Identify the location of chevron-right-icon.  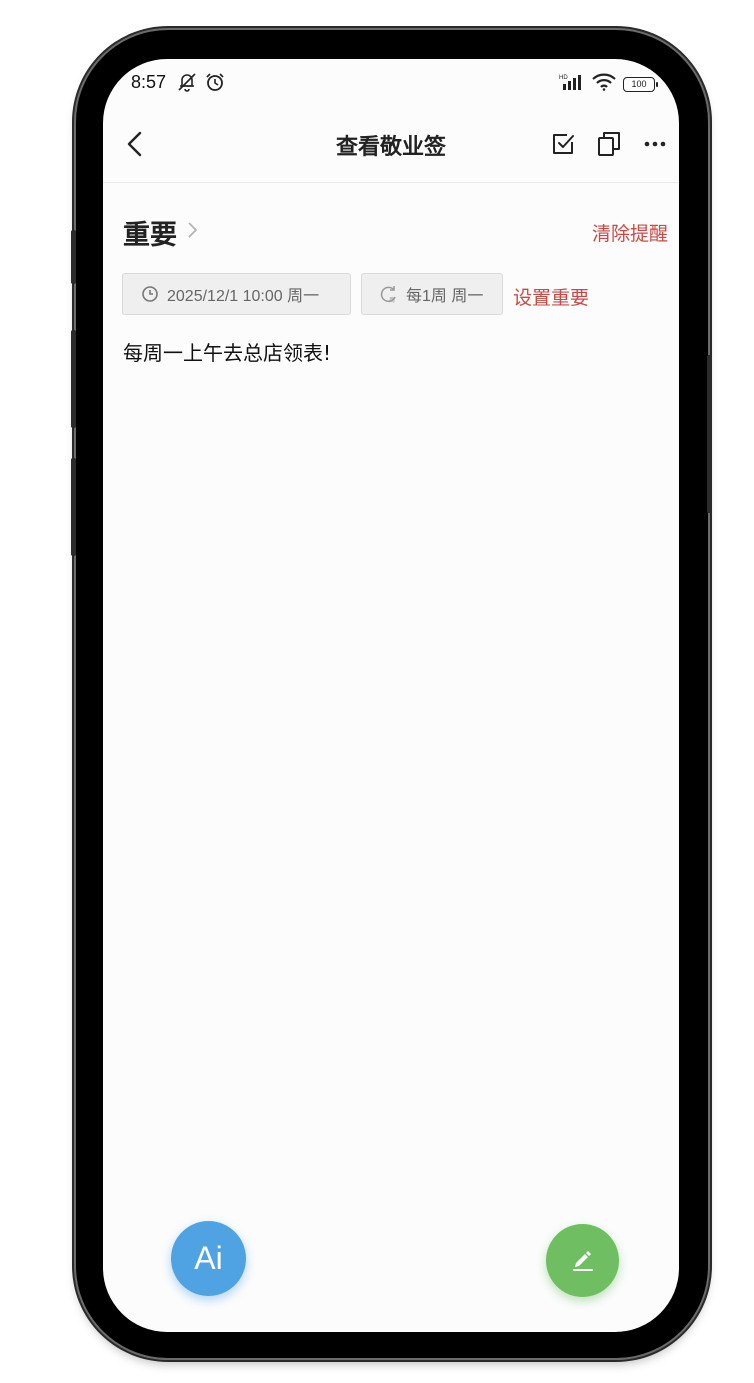
(193, 230).